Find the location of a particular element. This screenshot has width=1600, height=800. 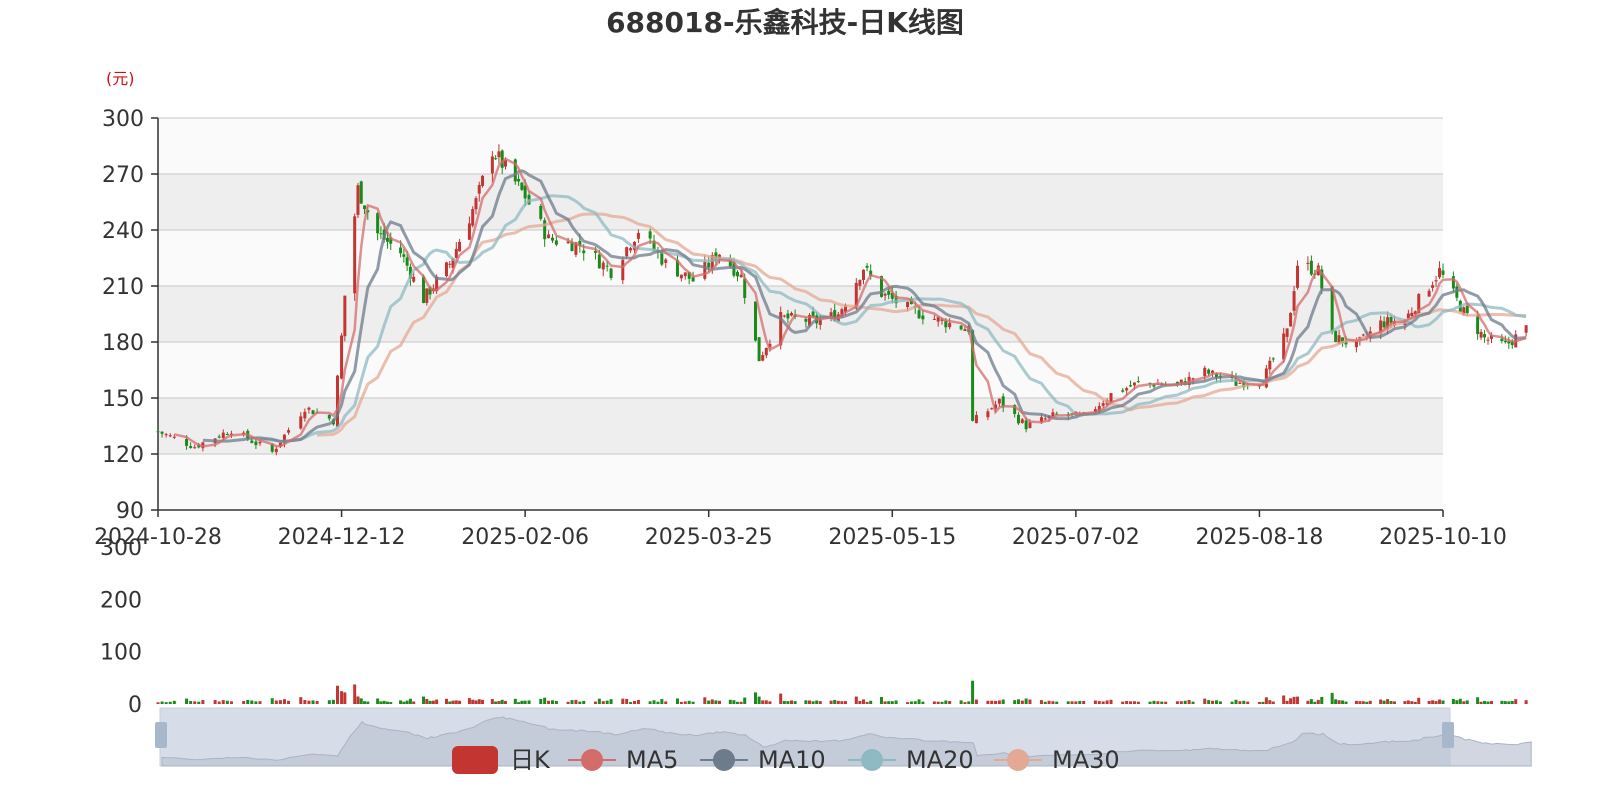

legend-label: MA20 is located at coordinates (940, 760).